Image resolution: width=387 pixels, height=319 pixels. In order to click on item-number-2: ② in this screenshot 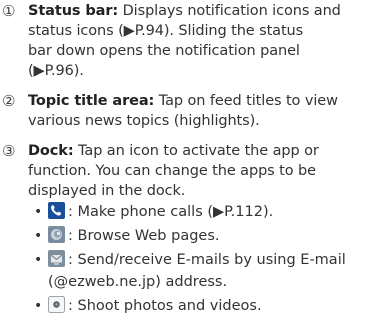, I will do `click(9, 101)`.